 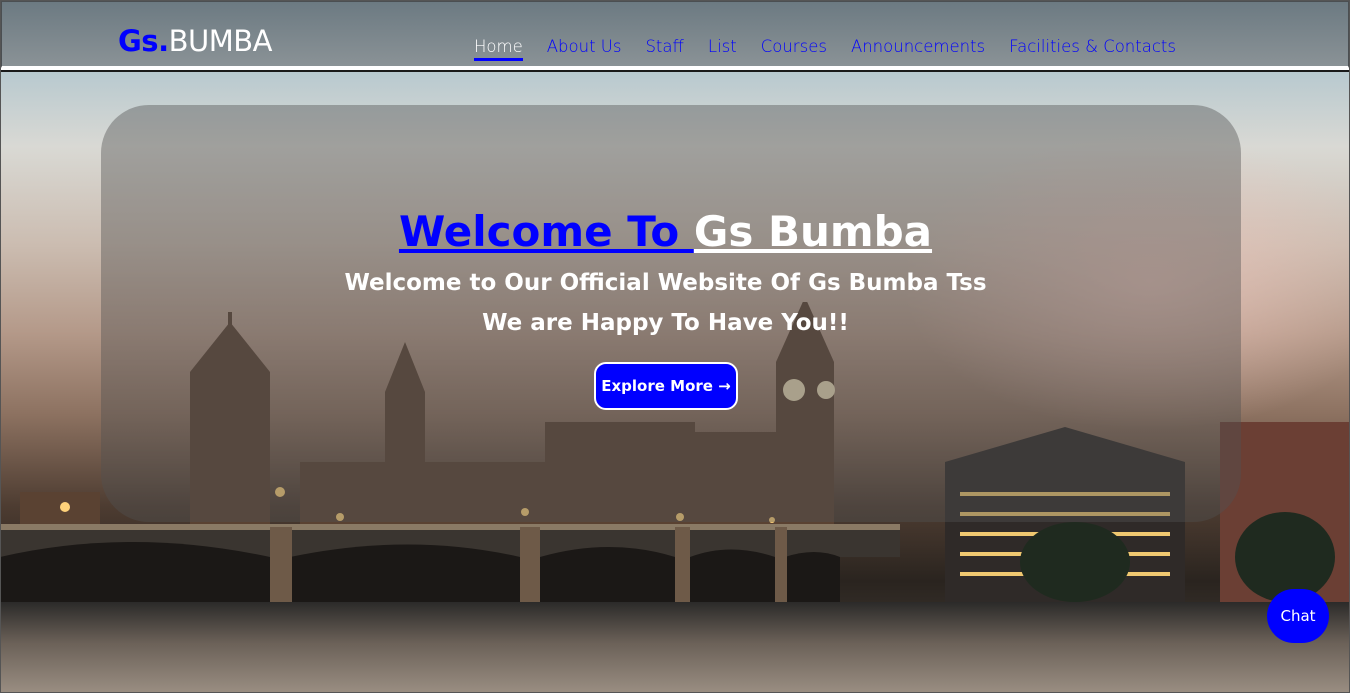 What do you see at coordinates (918, 49) in the screenshot?
I see `nav-item-announcements: Announcements` at bounding box center [918, 49].